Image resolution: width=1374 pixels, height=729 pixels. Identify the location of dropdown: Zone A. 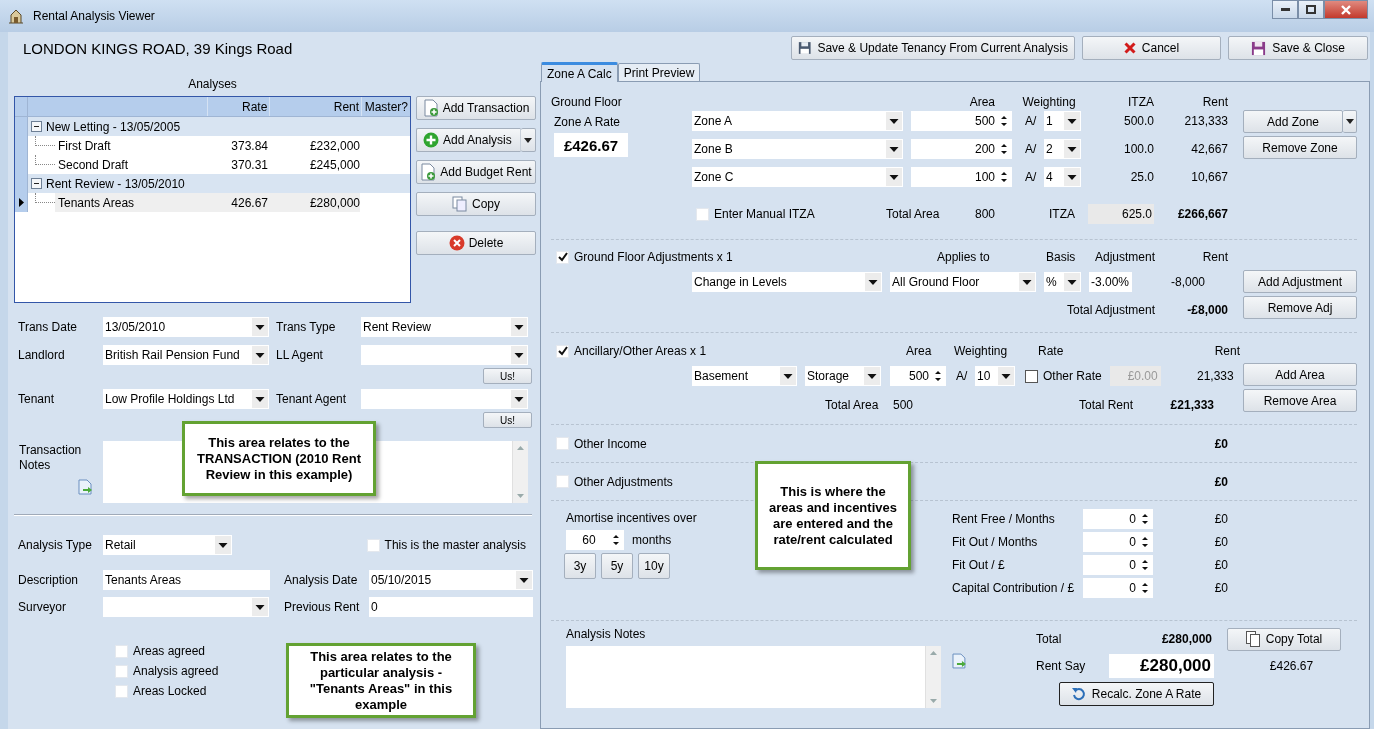
(797, 121).